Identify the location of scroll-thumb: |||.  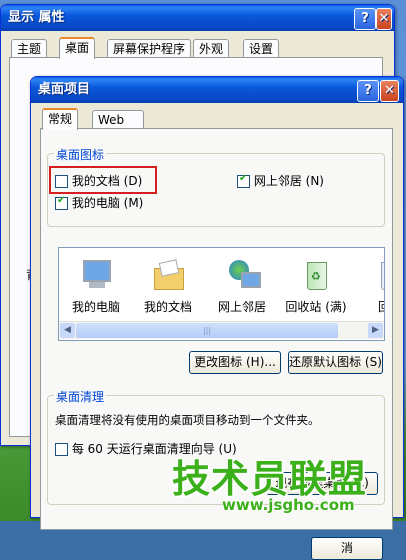
(207, 330).